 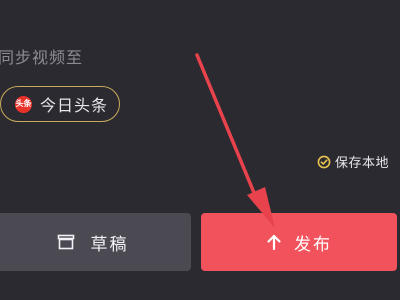 What do you see at coordinates (313, 244) in the screenshot?
I see `publish-label: 发布` at bounding box center [313, 244].